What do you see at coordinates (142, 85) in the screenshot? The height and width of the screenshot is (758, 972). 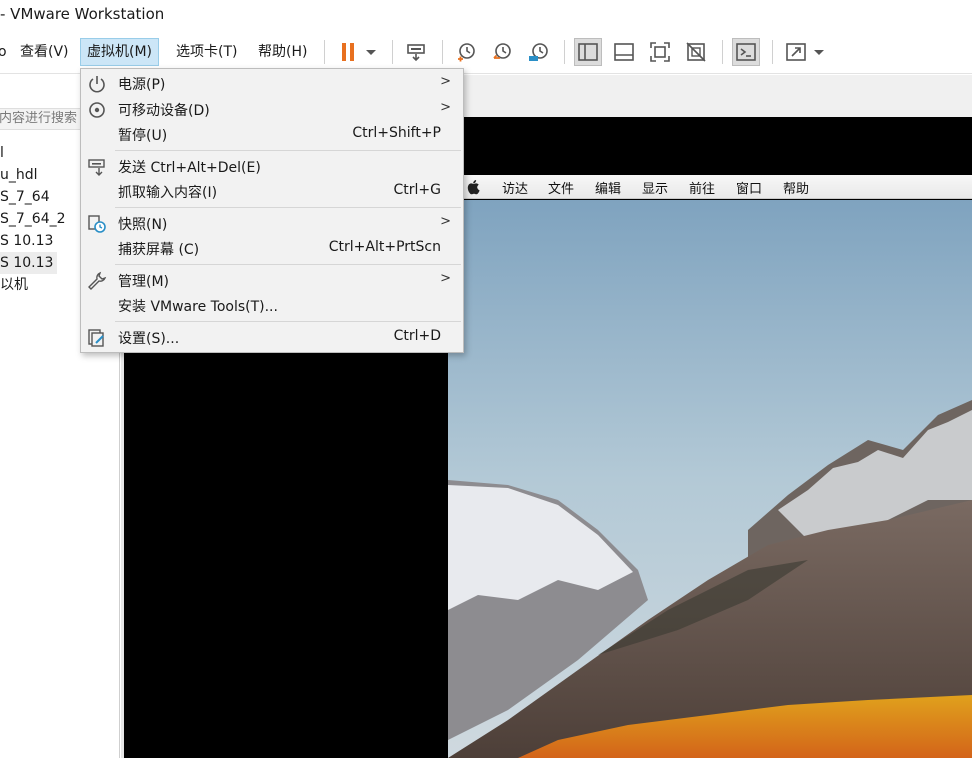 I see `vm-menu-label: 电源(P)` at bounding box center [142, 85].